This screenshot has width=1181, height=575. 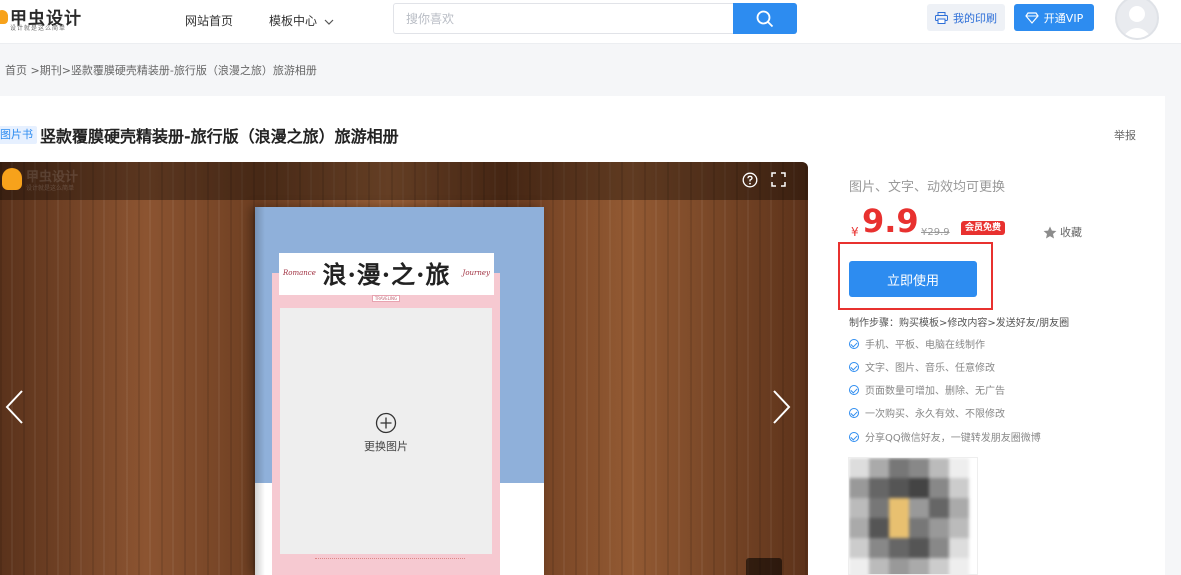 I want to click on feature-item: 页面数量可增加、删除、无广告, so click(x=927, y=389).